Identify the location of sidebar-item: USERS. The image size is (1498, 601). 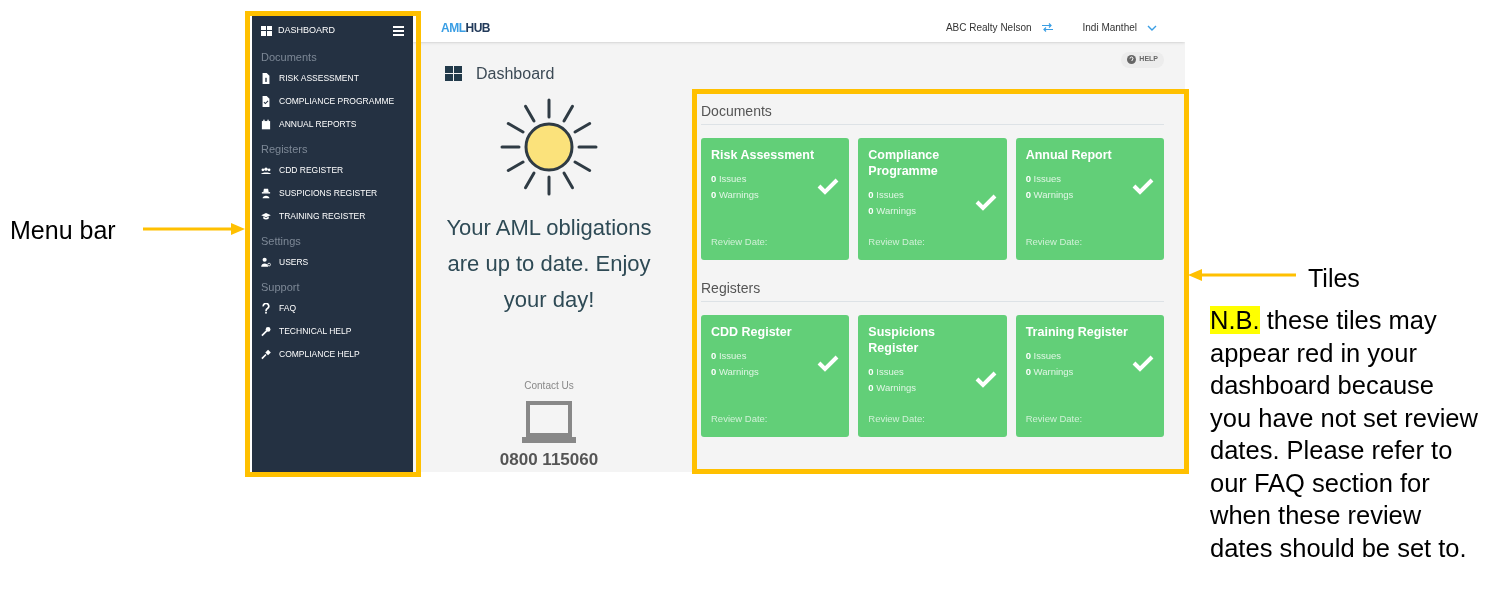
(332, 262).